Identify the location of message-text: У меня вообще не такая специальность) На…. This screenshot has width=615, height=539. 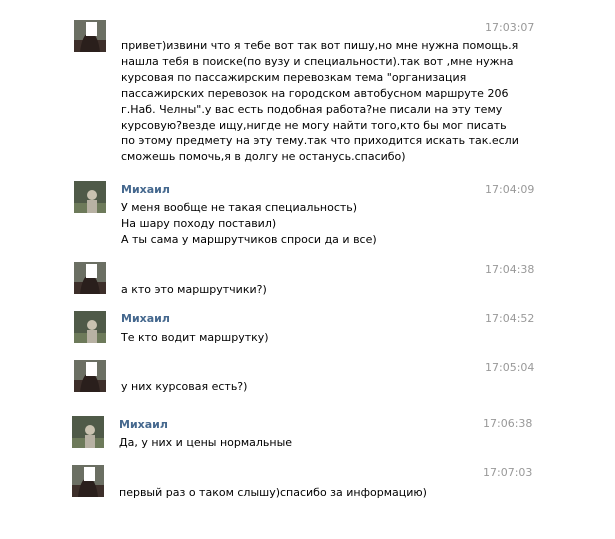
(306, 224).